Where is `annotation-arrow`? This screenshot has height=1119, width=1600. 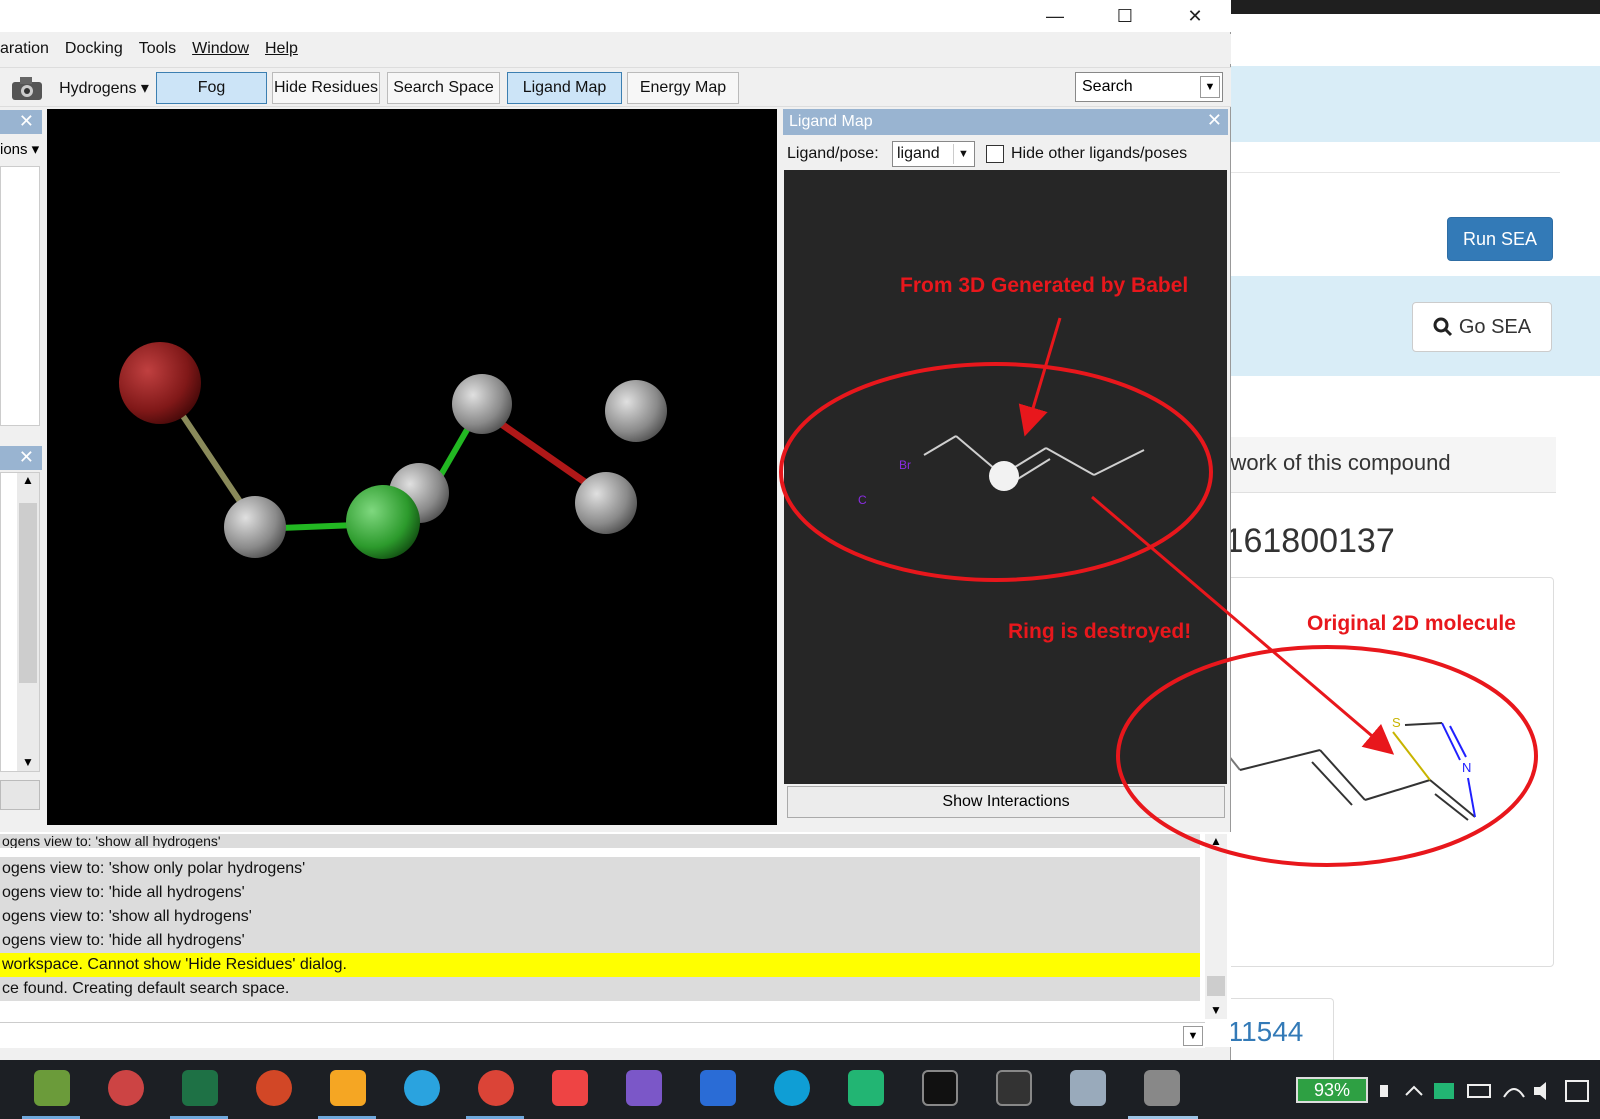 annotation-arrow is located at coordinates (1040, 377).